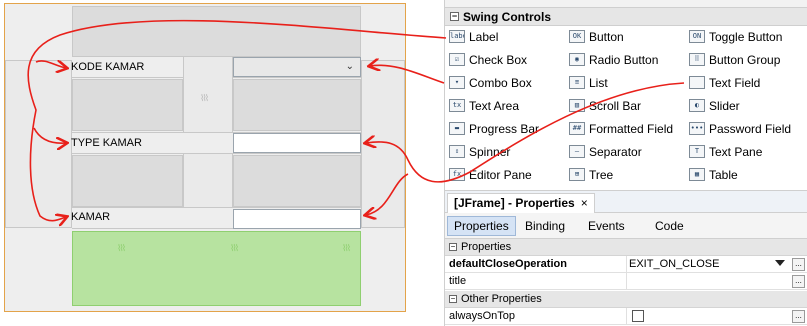 This screenshot has width=807, height=326. I want to click on chevron-down-icon: ⌄, so click(350, 66).